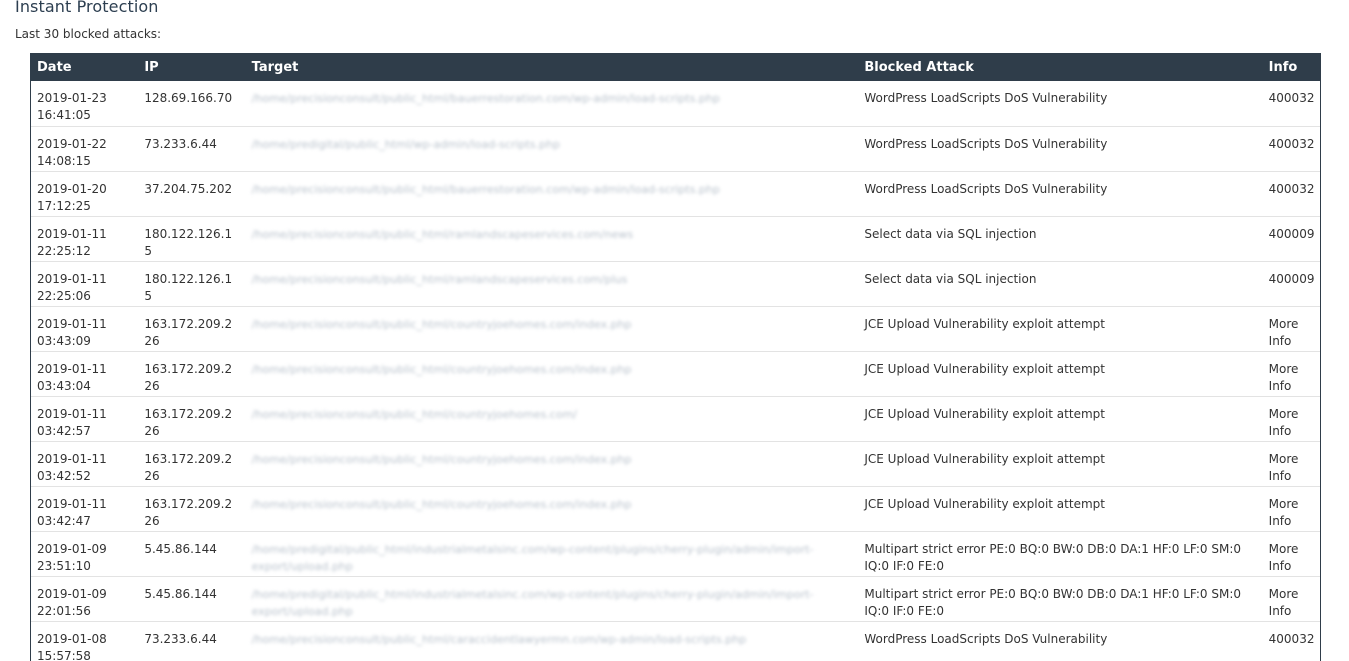 This screenshot has width=1349, height=661. I want to click on time-value: 22:25:12, so click(64, 250).